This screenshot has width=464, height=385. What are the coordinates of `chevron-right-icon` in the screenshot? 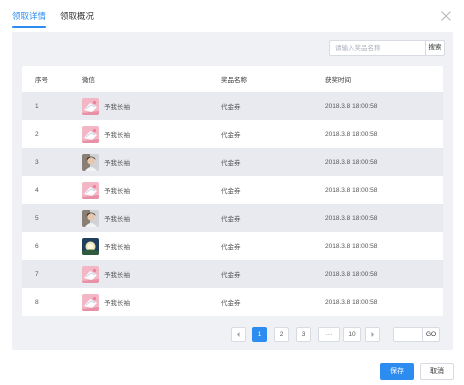 It's located at (372, 334).